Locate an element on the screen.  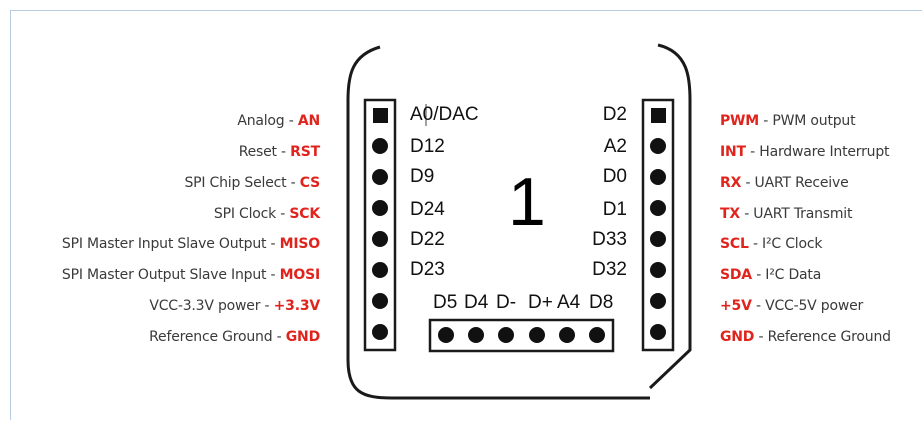
left-pin-label-gnd: Reference Ground - GND is located at coordinates (234, 337).